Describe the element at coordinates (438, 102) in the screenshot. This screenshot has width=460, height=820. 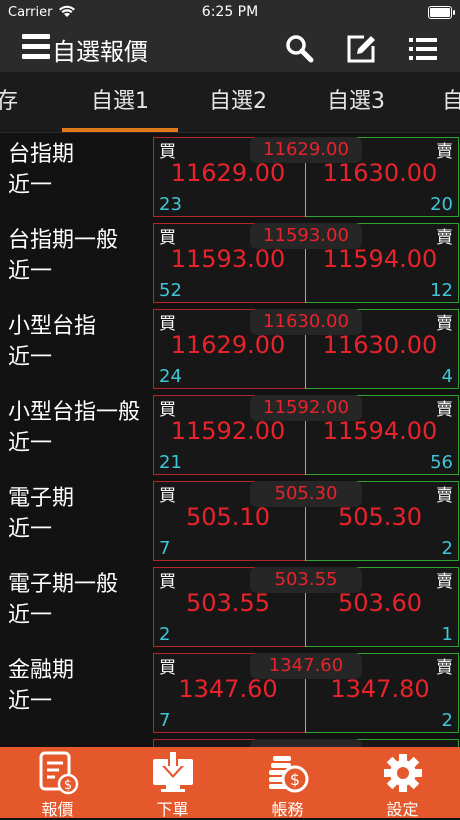
I see `tab-watchlist-4: 自` at that location.